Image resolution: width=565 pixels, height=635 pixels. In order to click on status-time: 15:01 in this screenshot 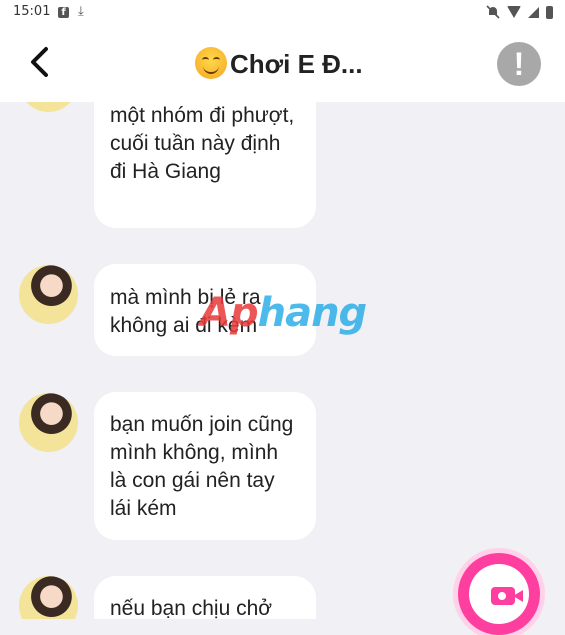, I will do `click(32, 11)`.